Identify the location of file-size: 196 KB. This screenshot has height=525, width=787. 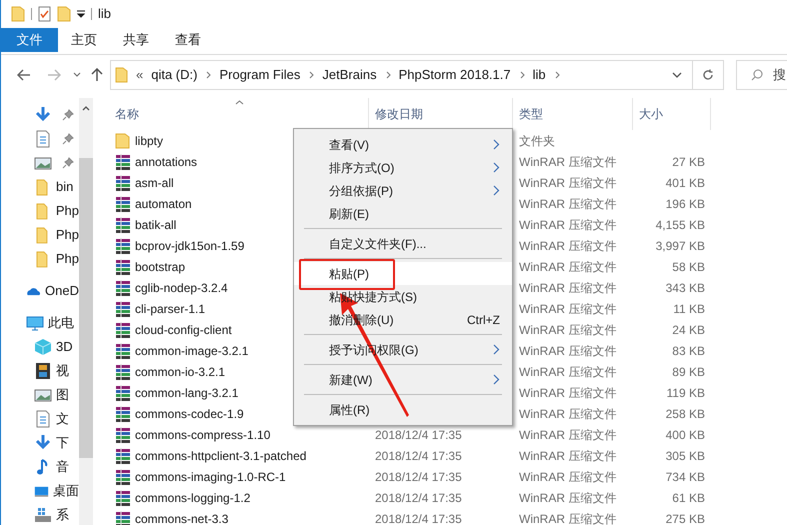
(685, 203).